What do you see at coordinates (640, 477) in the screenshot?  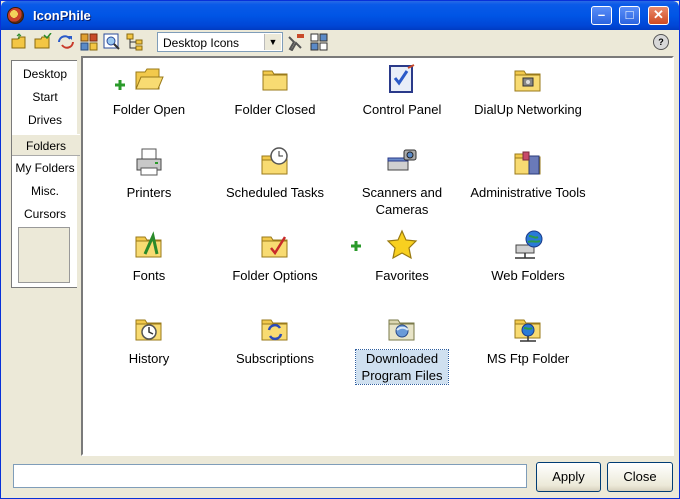 I see `close-button: Close` at bounding box center [640, 477].